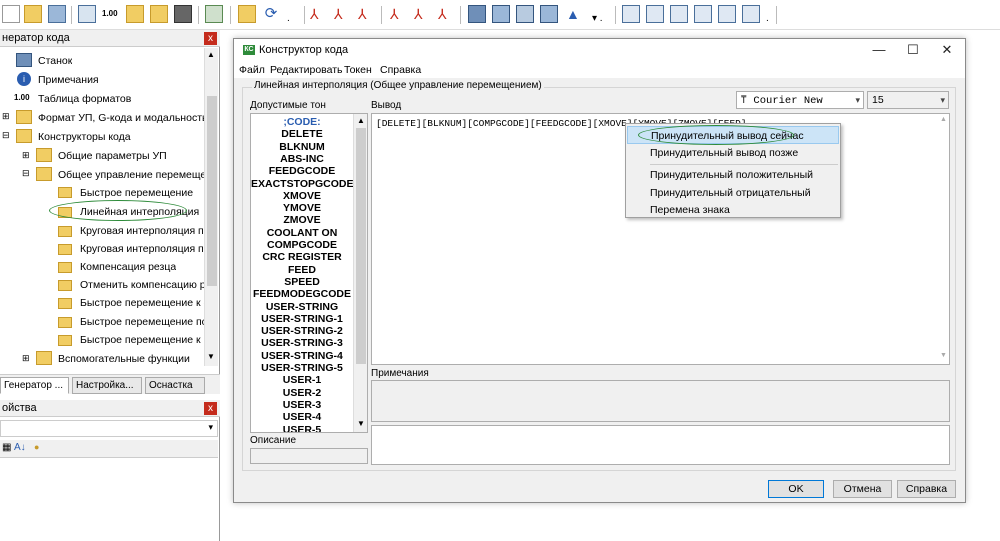 The width and height of the screenshot is (1000, 541). Describe the element at coordinates (122, 118) in the screenshot. I see `tree-item-format: Формат УП, G-кода и модальность` at that location.